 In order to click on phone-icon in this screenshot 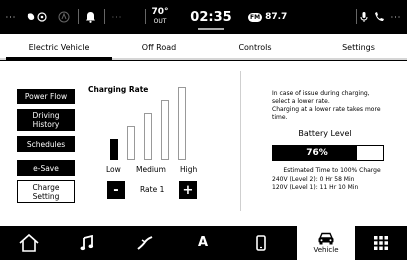, I will do `click(261, 243)`.